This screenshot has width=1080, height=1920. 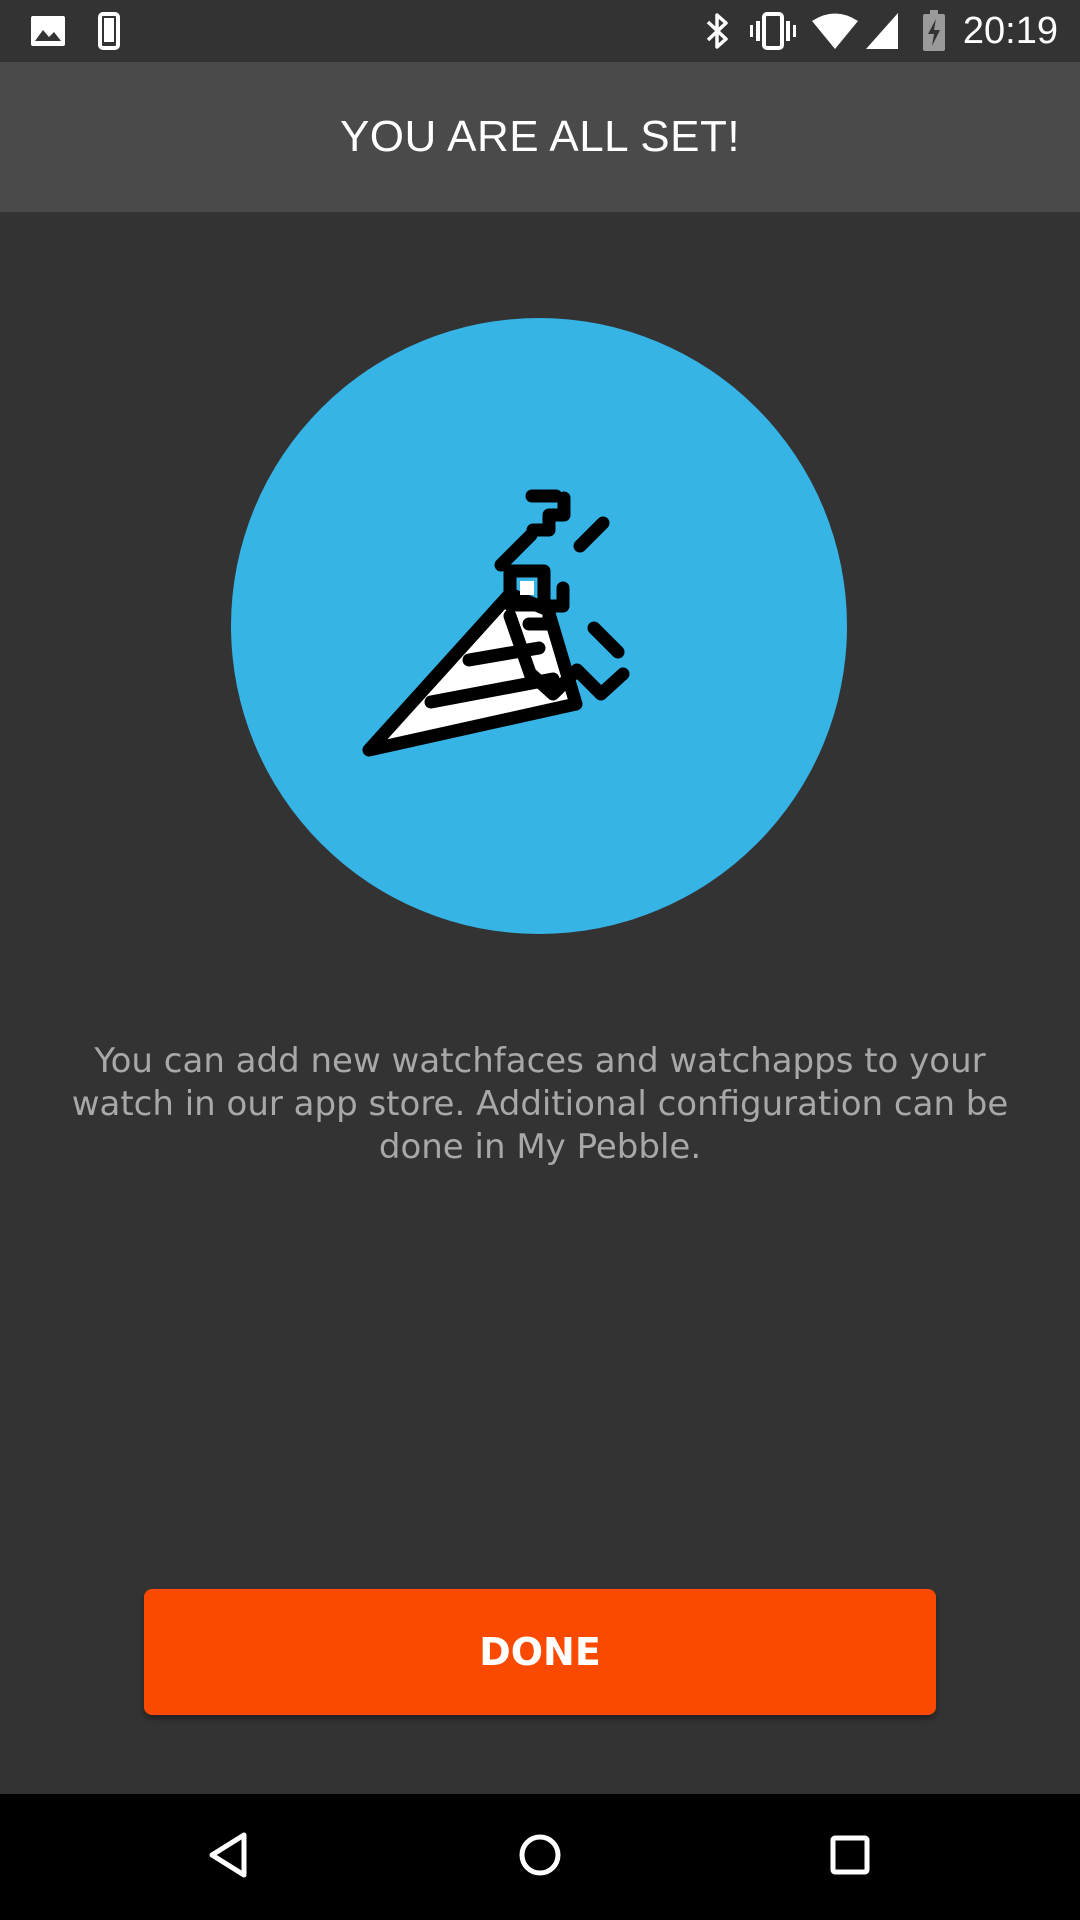 I want to click on navigation-bar, so click(x=540, y=1857).